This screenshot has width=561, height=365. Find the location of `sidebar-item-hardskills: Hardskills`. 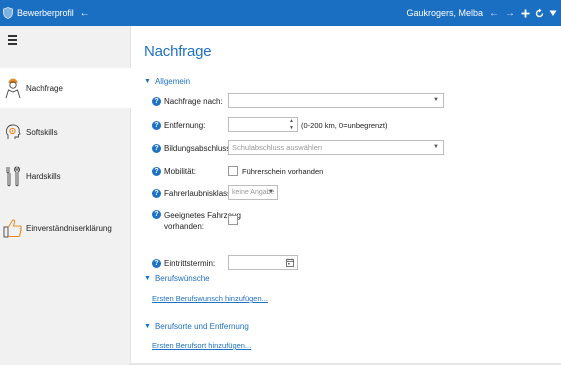

sidebar-item-hardskills: Hardskills is located at coordinates (65, 176).